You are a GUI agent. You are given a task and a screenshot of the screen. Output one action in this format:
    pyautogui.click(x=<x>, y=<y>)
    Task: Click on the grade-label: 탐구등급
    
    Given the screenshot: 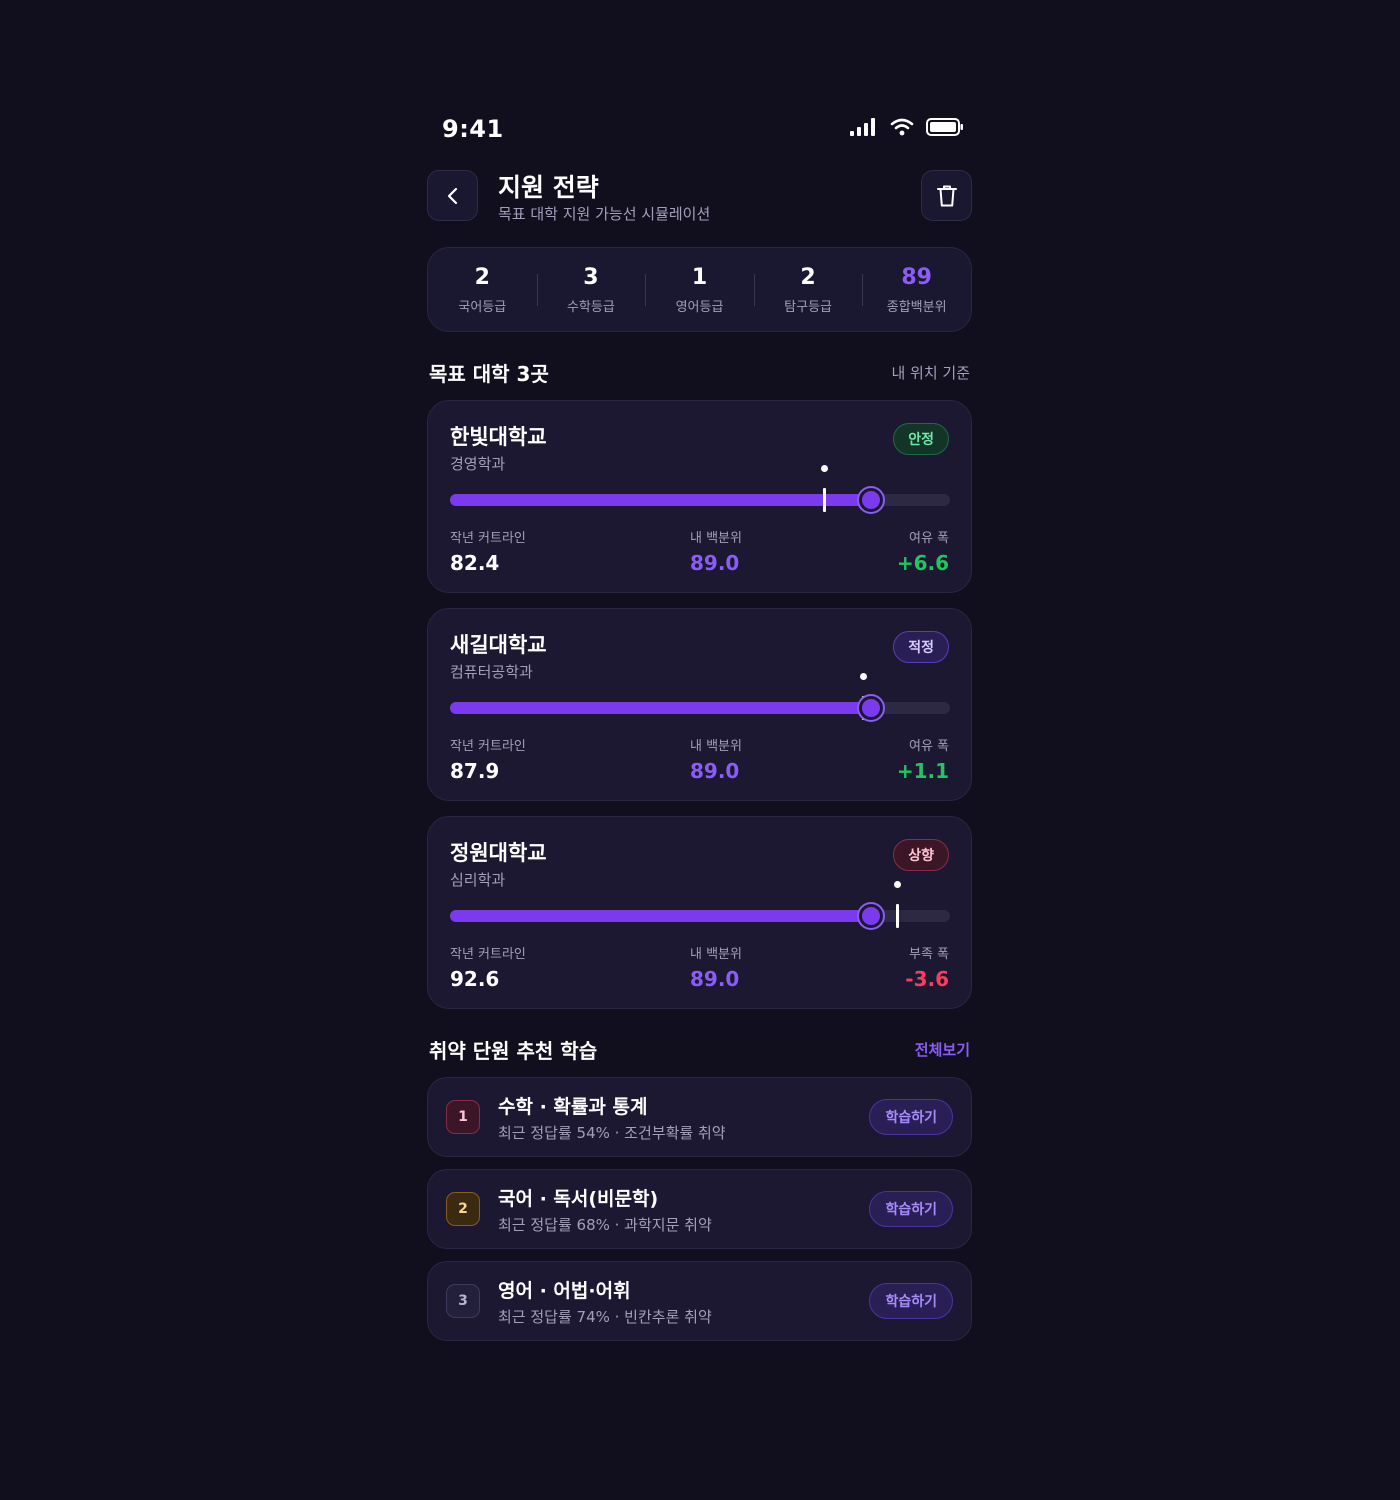 What is the action you would take?
    pyautogui.click(x=808, y=307)
    